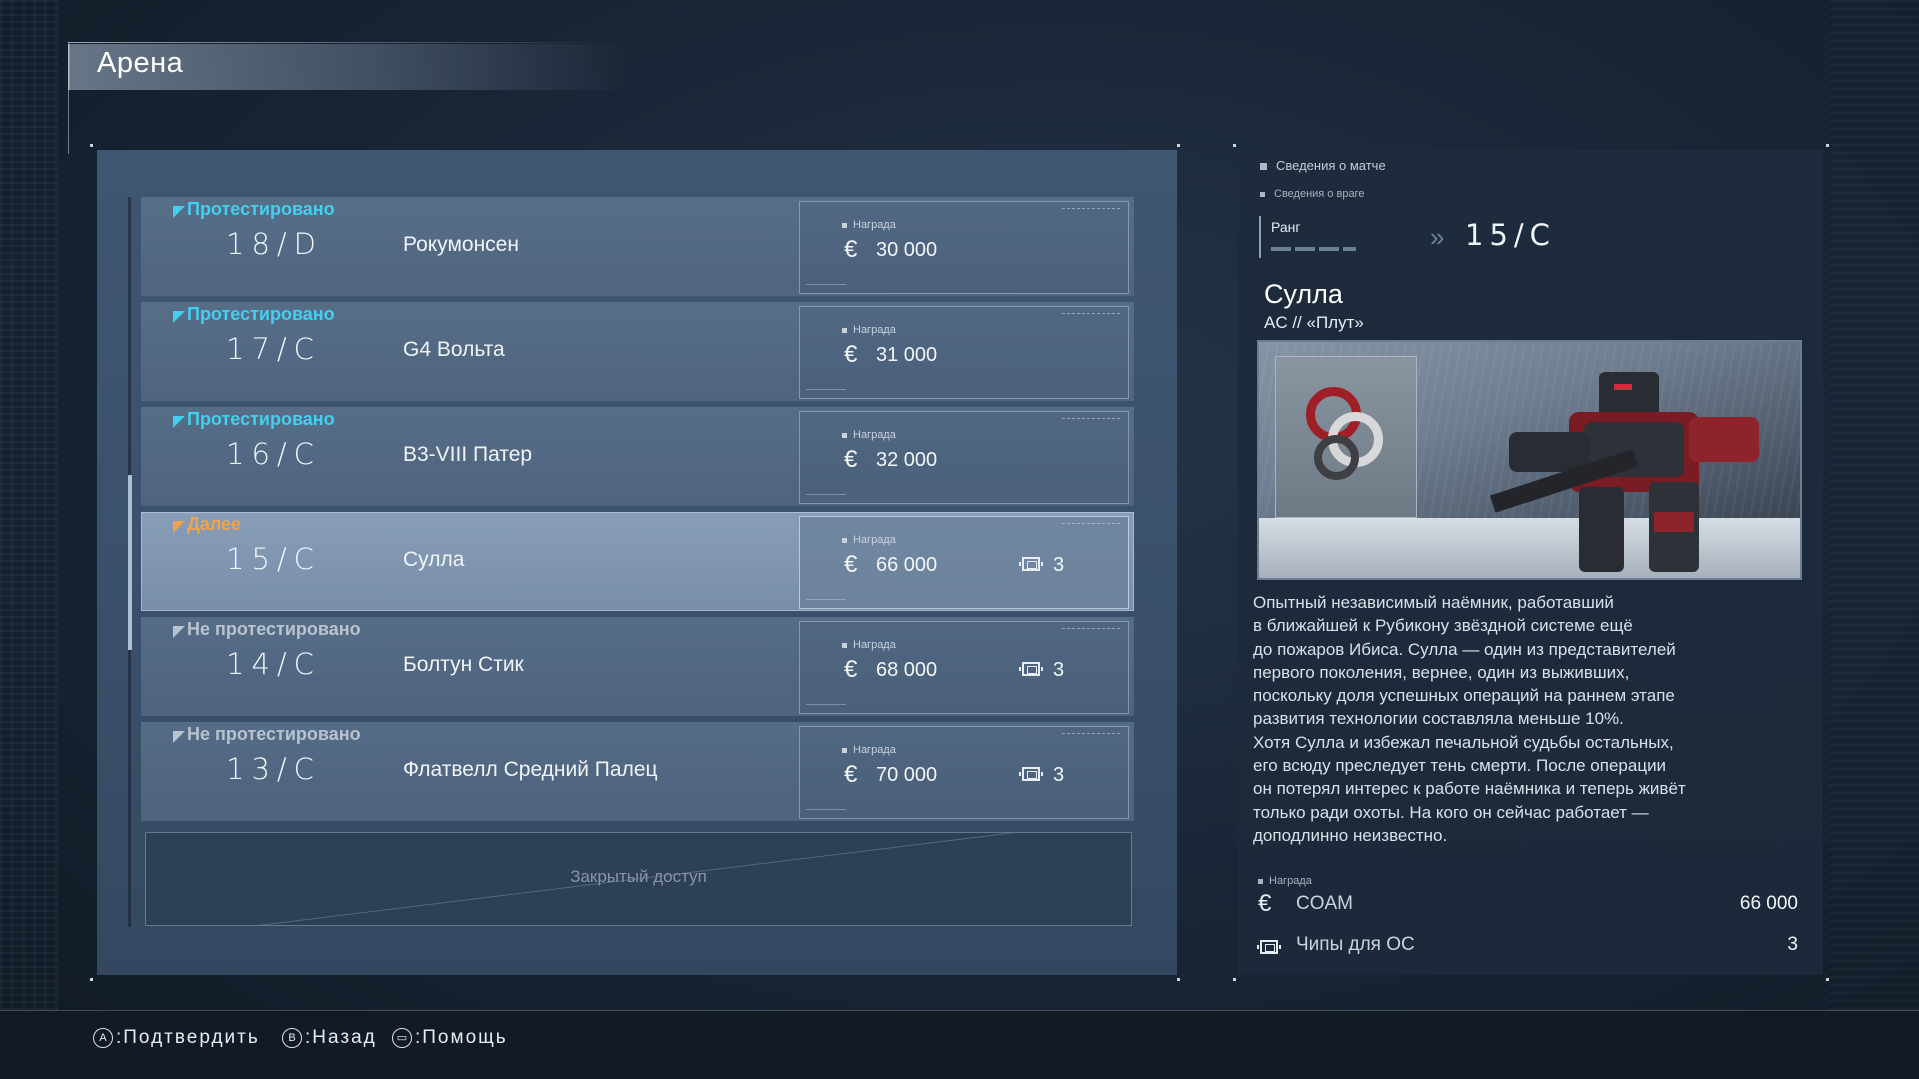  Describe the element at coordinates (907, 460) in the screenshot. I see `reward-amount: 32 000` at that location.